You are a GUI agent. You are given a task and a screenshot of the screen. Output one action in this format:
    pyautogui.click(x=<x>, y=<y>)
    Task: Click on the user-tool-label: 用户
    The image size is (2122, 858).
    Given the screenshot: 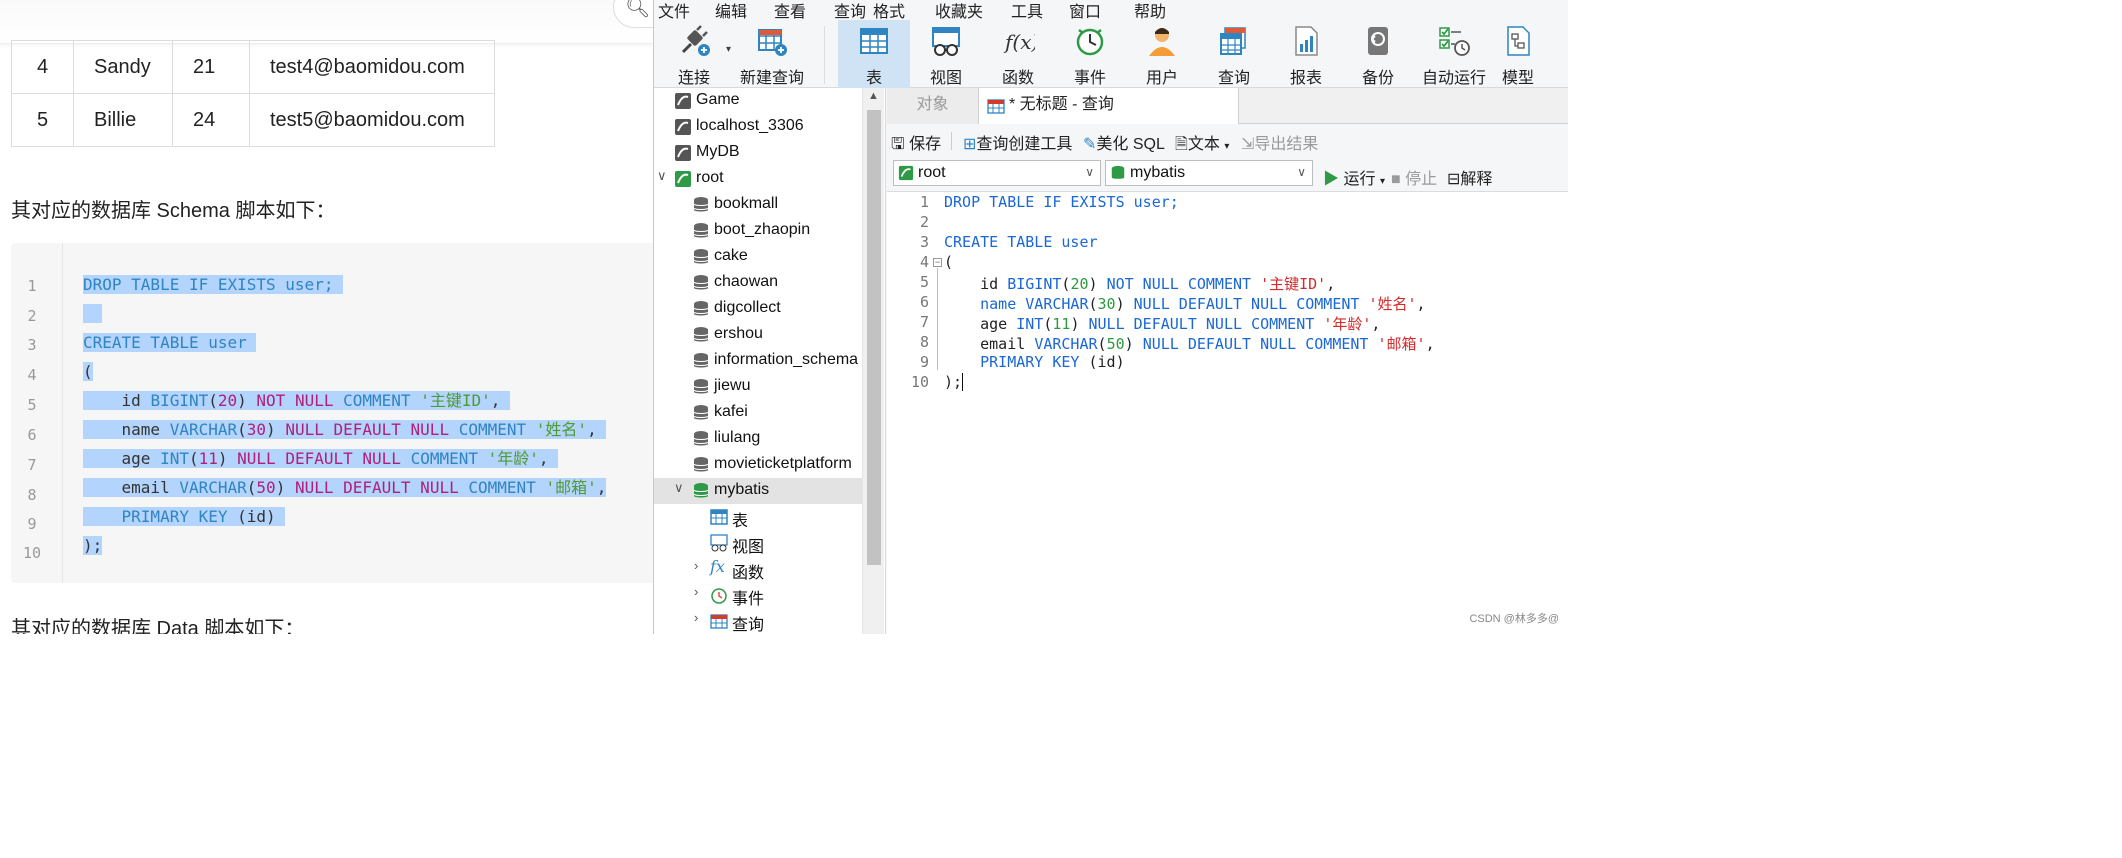 What is the action you would take?
    pyautogui.click(x=1161, y=78)
    